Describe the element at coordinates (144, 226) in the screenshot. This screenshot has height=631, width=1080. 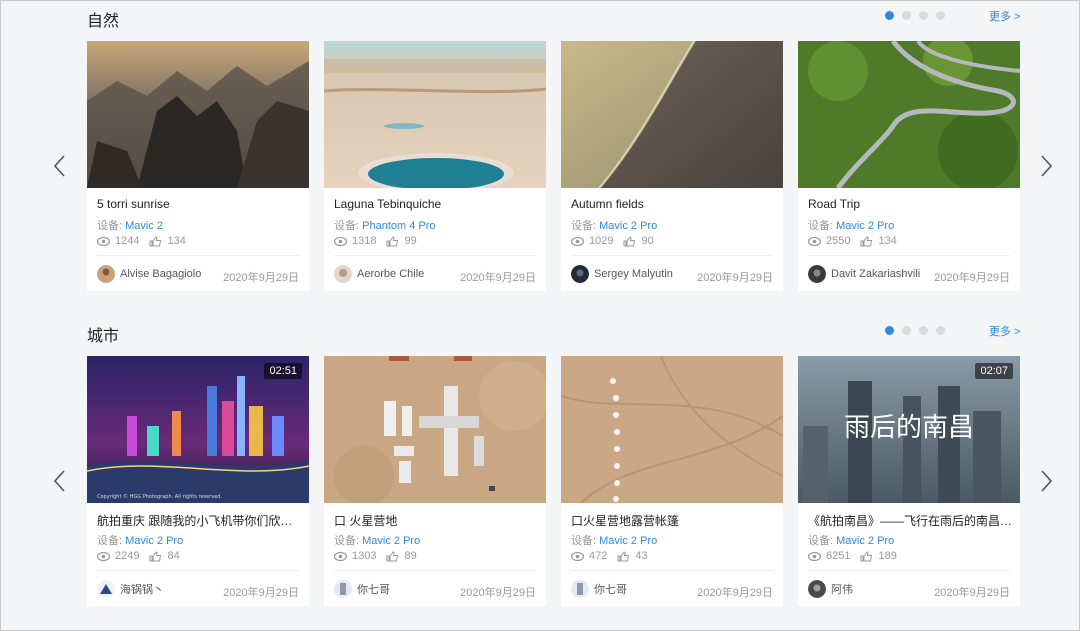
I see `device-model-link: Mavic 2` at that location.